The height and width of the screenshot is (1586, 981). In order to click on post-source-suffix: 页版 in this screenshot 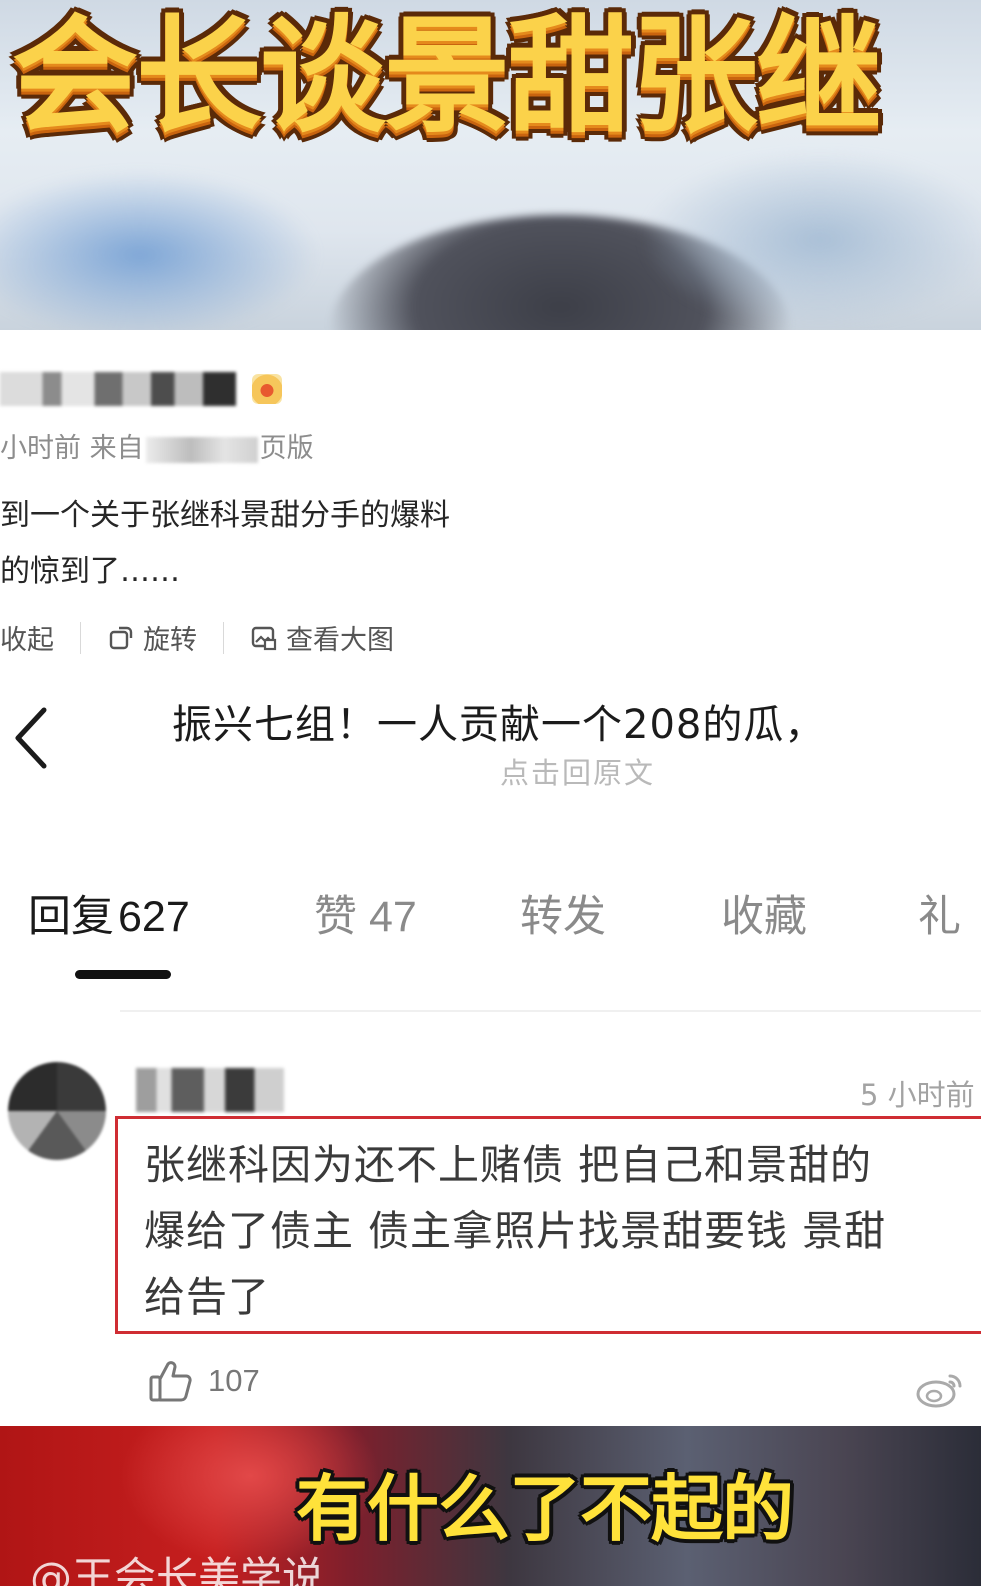, I will do `click(286, 448)`.